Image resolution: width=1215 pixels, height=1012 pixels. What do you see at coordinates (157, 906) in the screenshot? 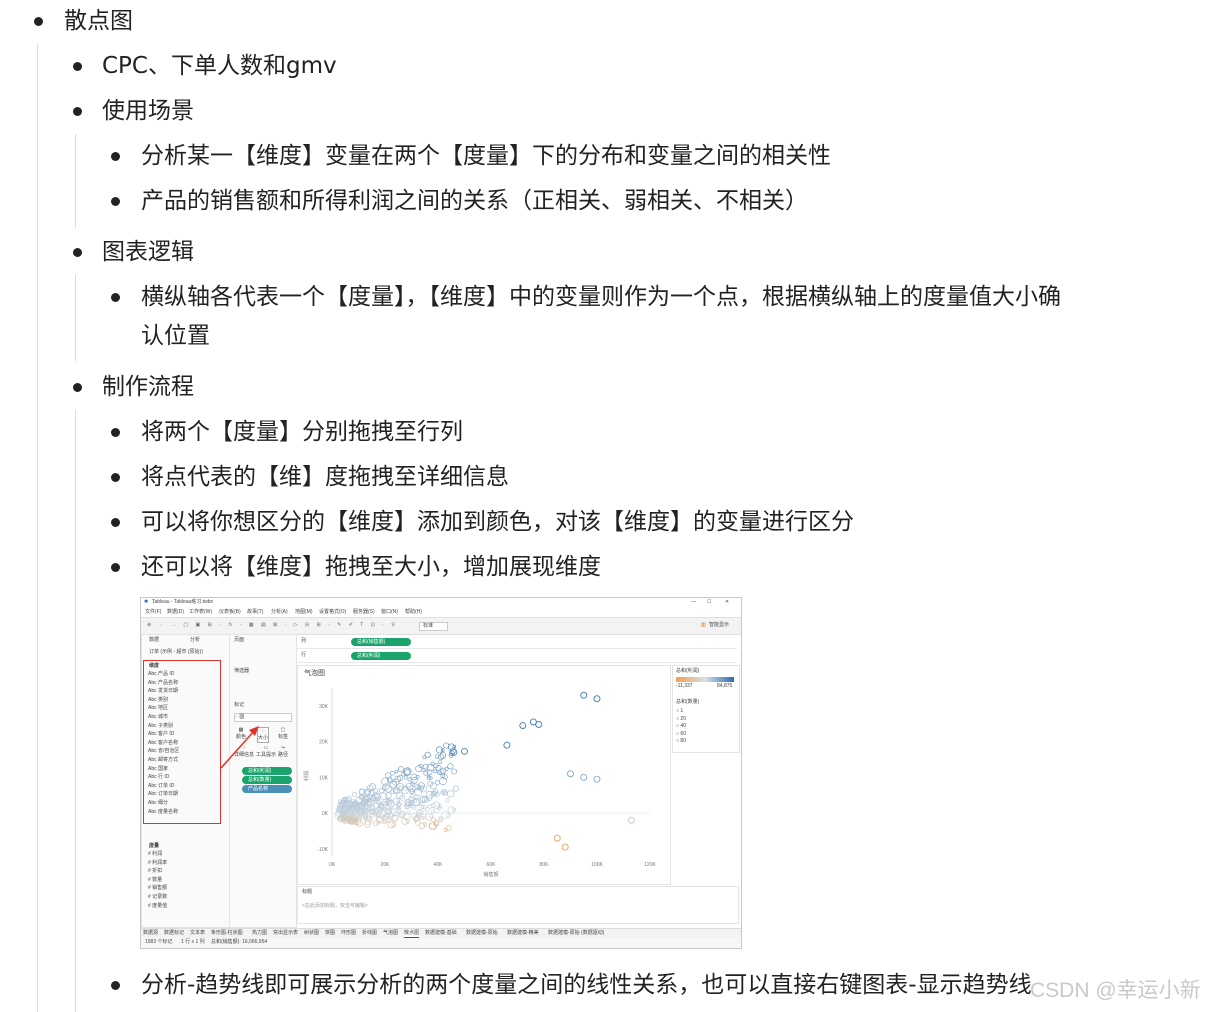
I see `measure-field: # 度量值` at bounding box center [157, 906].